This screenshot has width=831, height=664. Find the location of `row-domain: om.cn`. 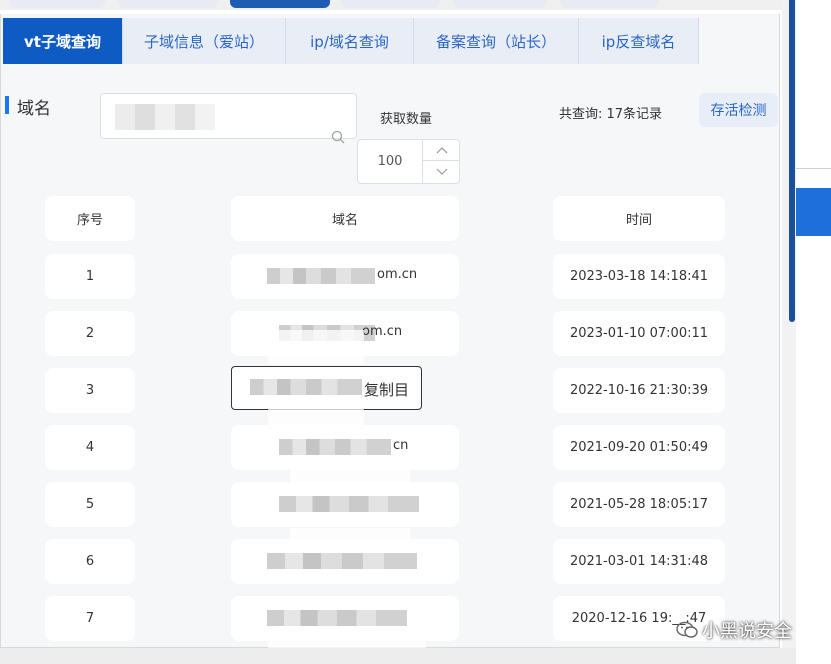

row-domain: om.cn is located at coordinates (345, 276).